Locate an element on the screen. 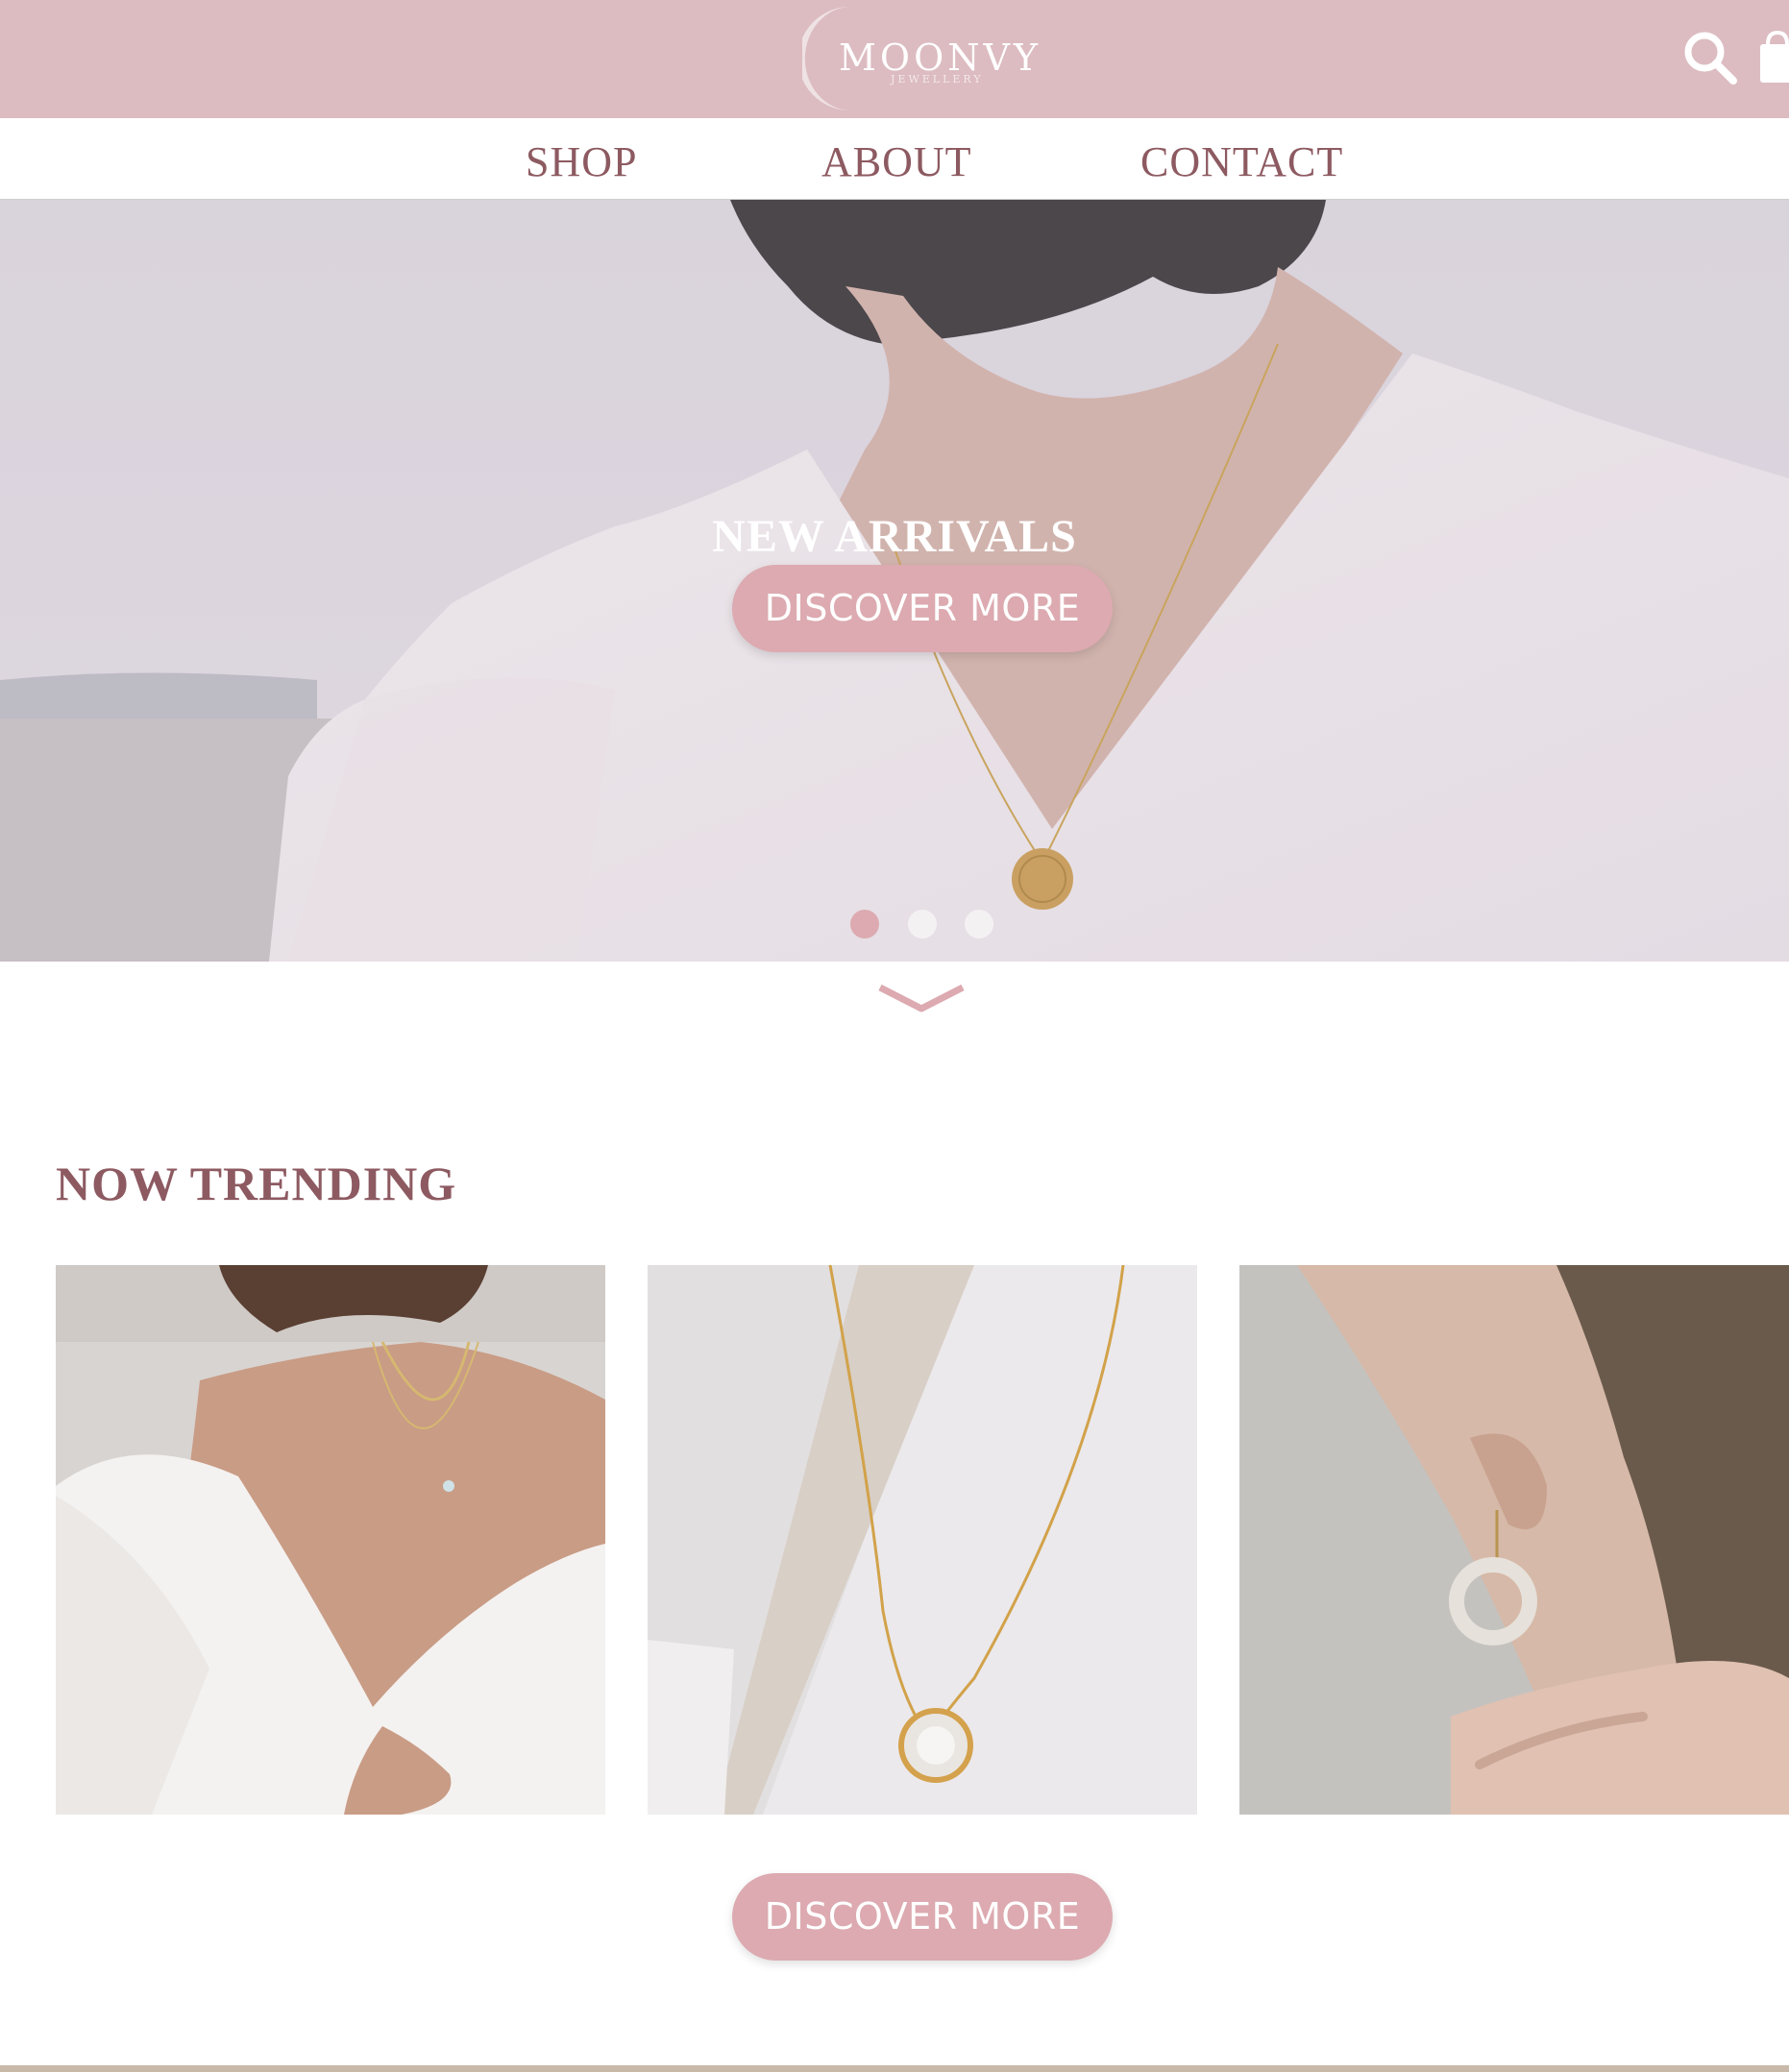 This screenshot has height=2072, width=1789. chevron-down-icon is located at coordinates (921, 999).